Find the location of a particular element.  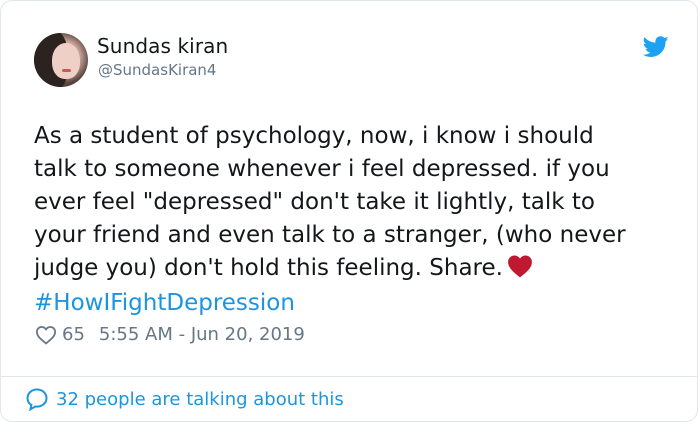

avatar-lips is located at coordinates (66, 70).